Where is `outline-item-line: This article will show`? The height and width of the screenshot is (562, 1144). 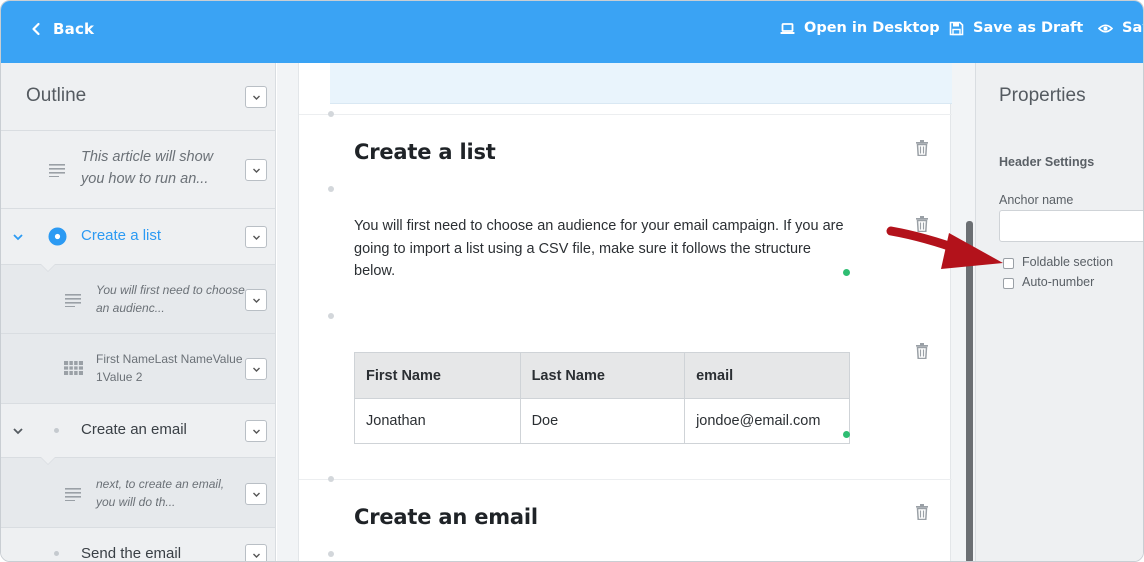
outline-item-line: This article will show is located at coordinates (147, 157).